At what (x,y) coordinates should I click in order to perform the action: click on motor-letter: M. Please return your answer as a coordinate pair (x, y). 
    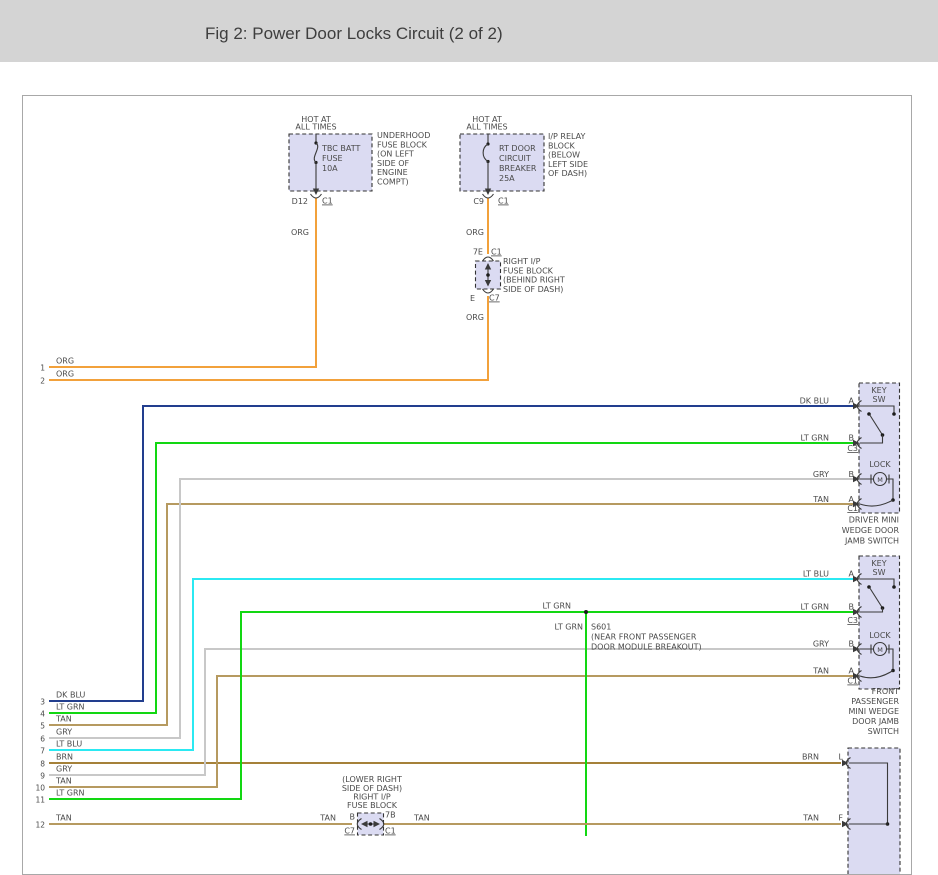
    Looking at the image, I should click on (880, 650).